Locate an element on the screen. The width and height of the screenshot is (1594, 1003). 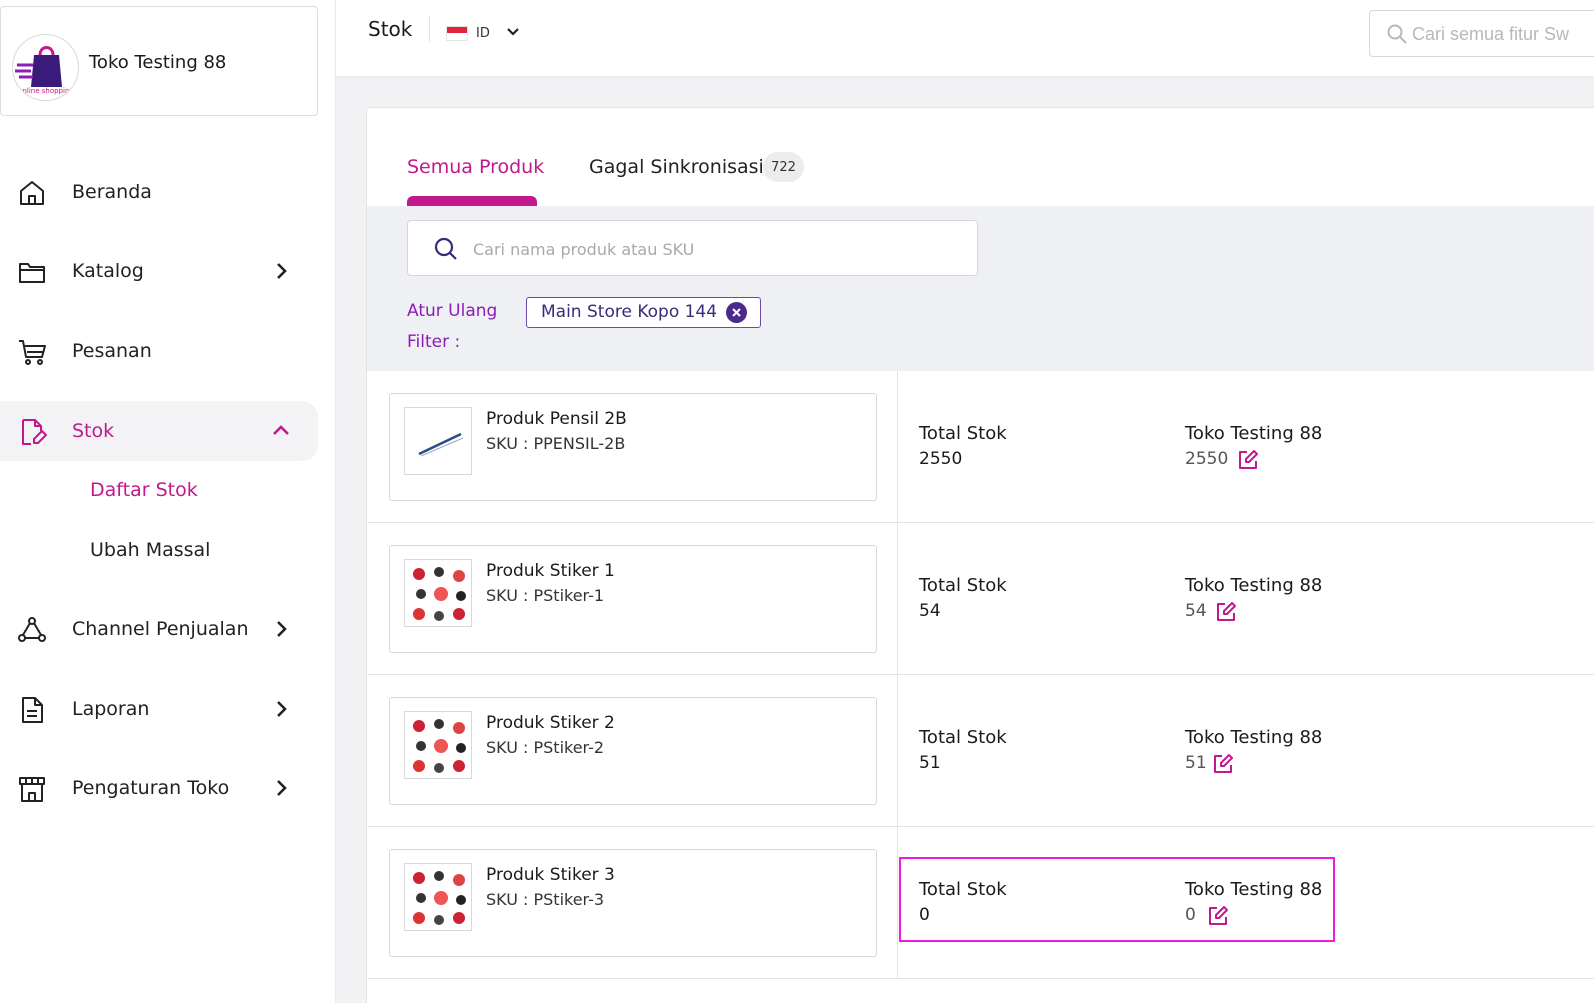
language-selector: ID is located at coordinates (484, 33).